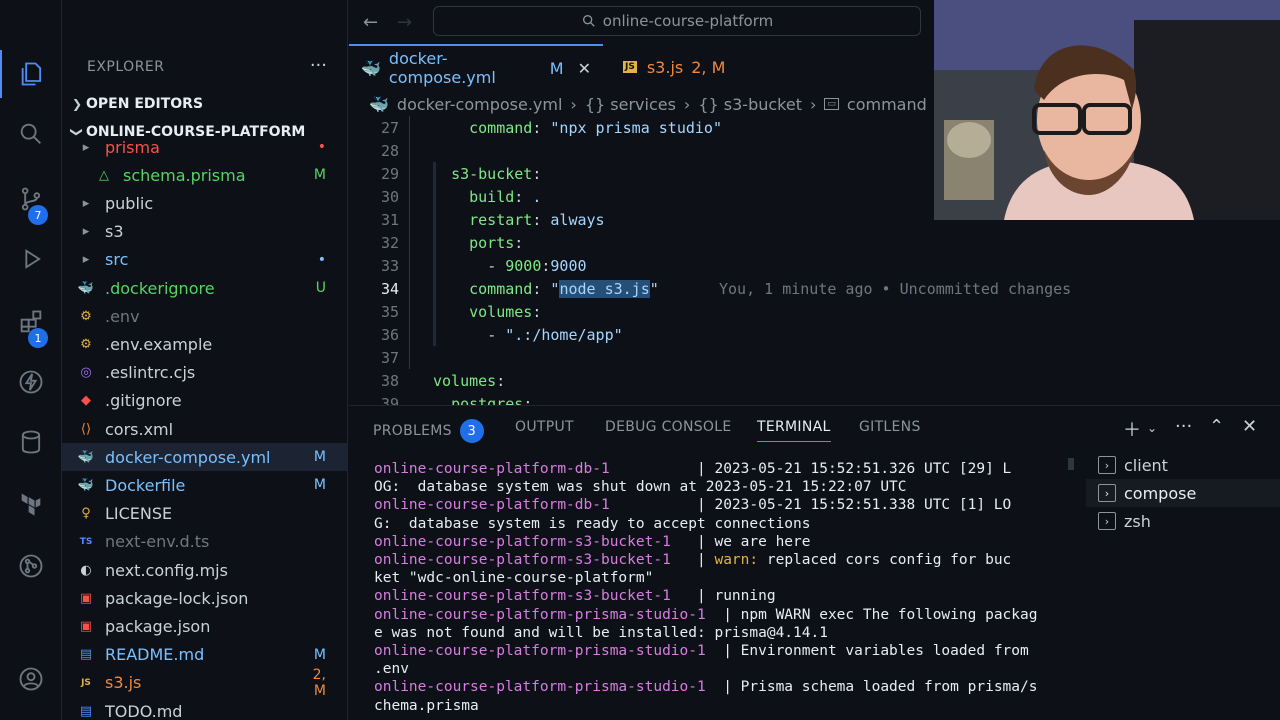  I want to click on chevron-down-icon: ⌄, so click(1152, 428).